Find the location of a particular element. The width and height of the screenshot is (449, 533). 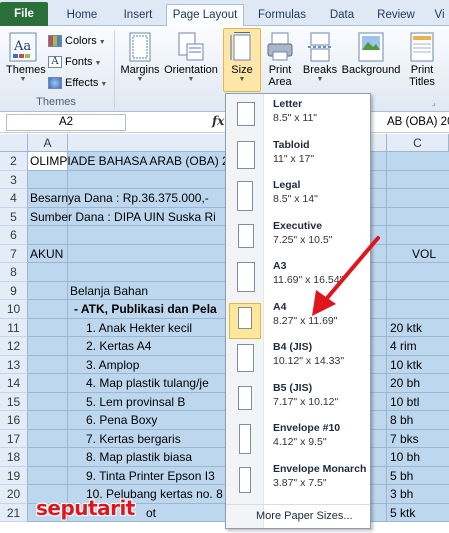

themes-button: Aa Themes ▼ is located at coordinates (26, 58).